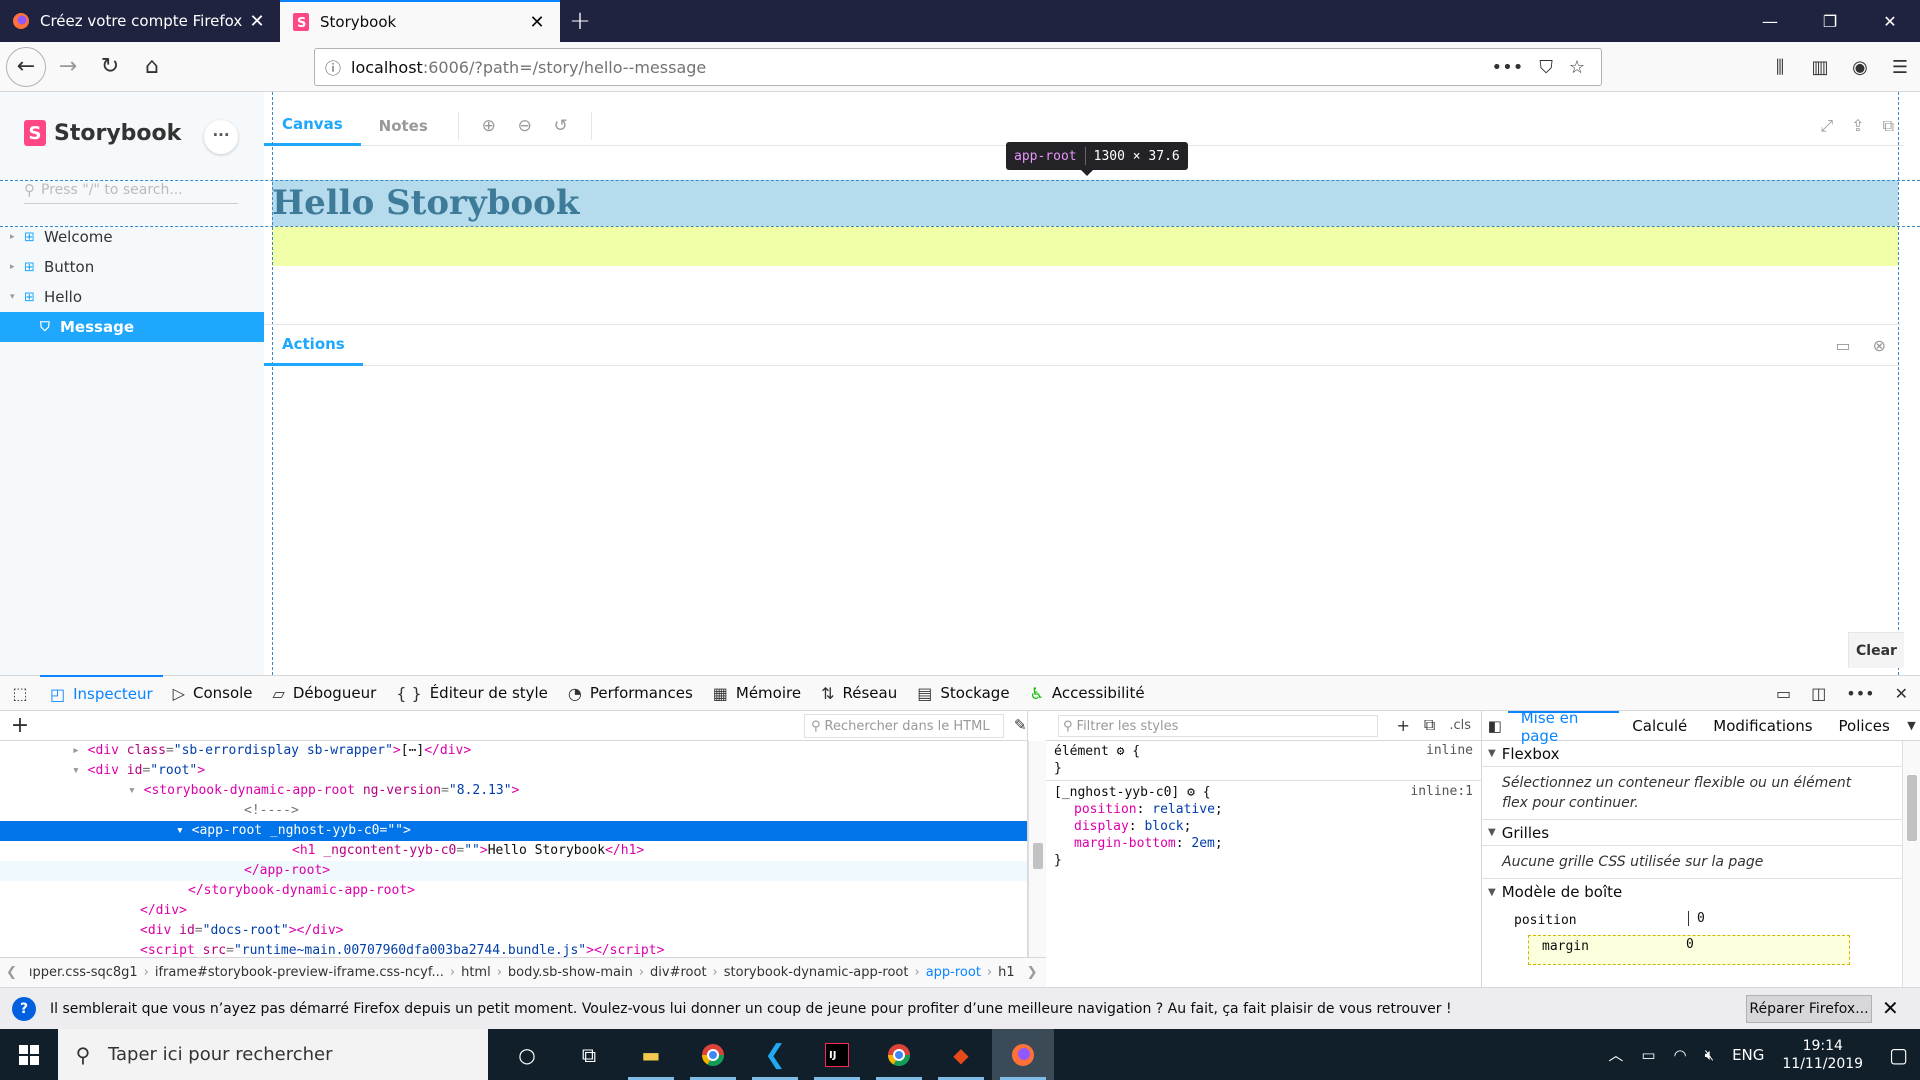 This screenshot has width=1920, height=1080. Describe the element at coordinates (1020, 725) in the screenshot. I see `eyedropper-icon: ✎` at that location.